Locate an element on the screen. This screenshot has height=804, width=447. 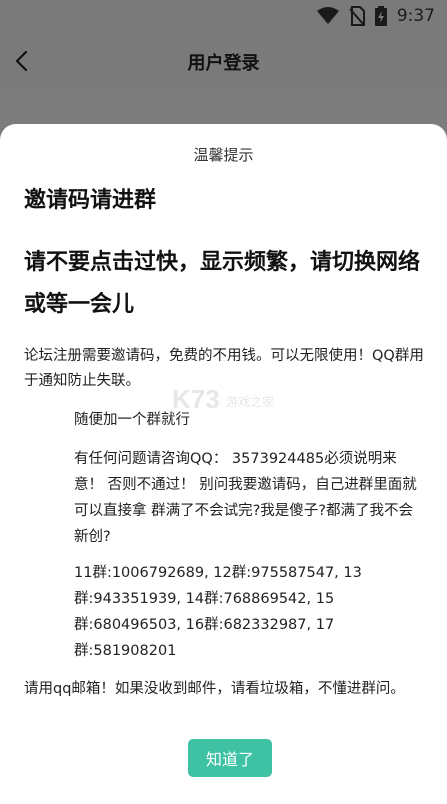
dialog-warning: 请不要点击过快，显示频繁，请切换网络或等一会儿 is located at coordinates (222, 283).